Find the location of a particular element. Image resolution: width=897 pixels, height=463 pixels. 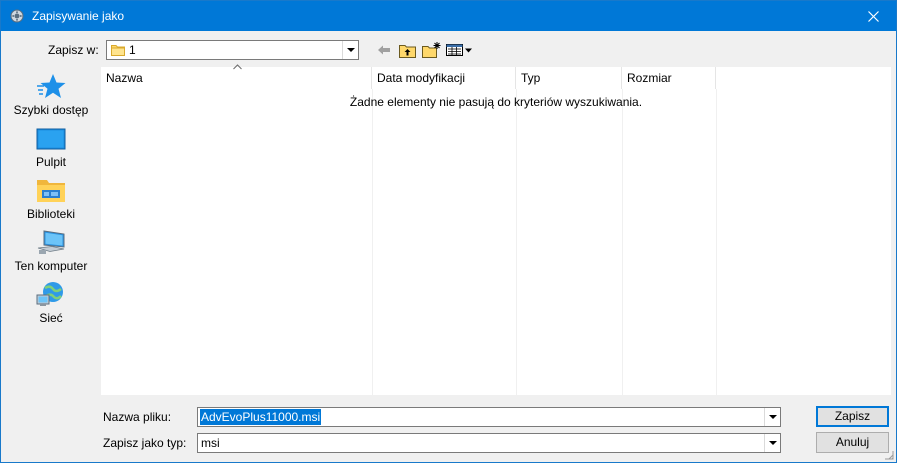

back-arrow-icon is located at coordinates (384, 50).